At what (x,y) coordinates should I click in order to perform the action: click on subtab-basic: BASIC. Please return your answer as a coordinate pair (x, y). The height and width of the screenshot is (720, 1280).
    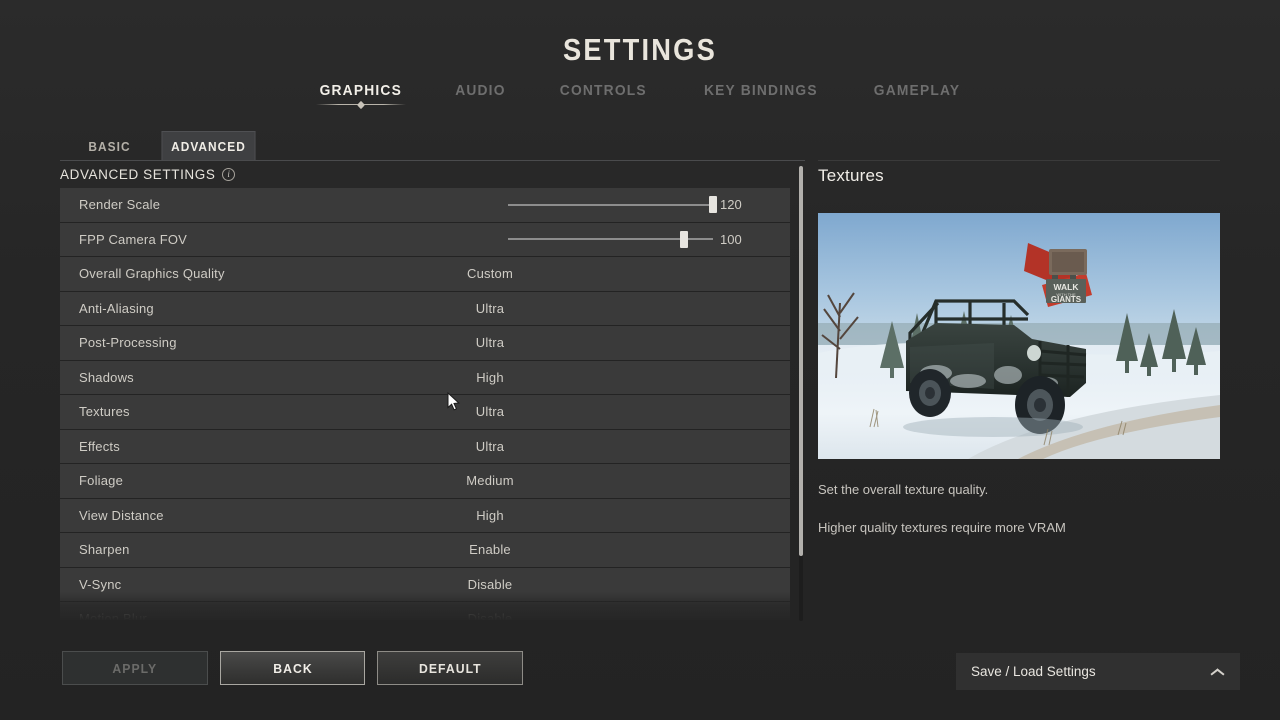
    Looking at the image, I should click on (109, 146).